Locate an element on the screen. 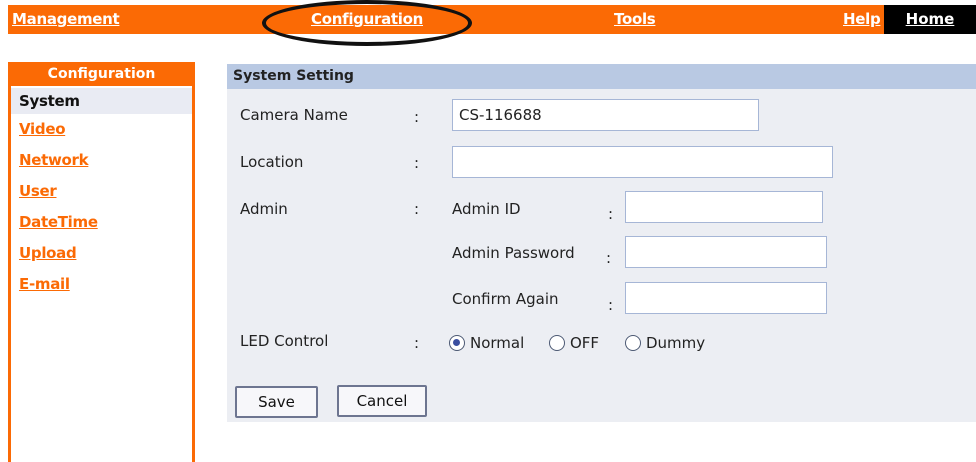  location-input is located at coordinates (642, 162).